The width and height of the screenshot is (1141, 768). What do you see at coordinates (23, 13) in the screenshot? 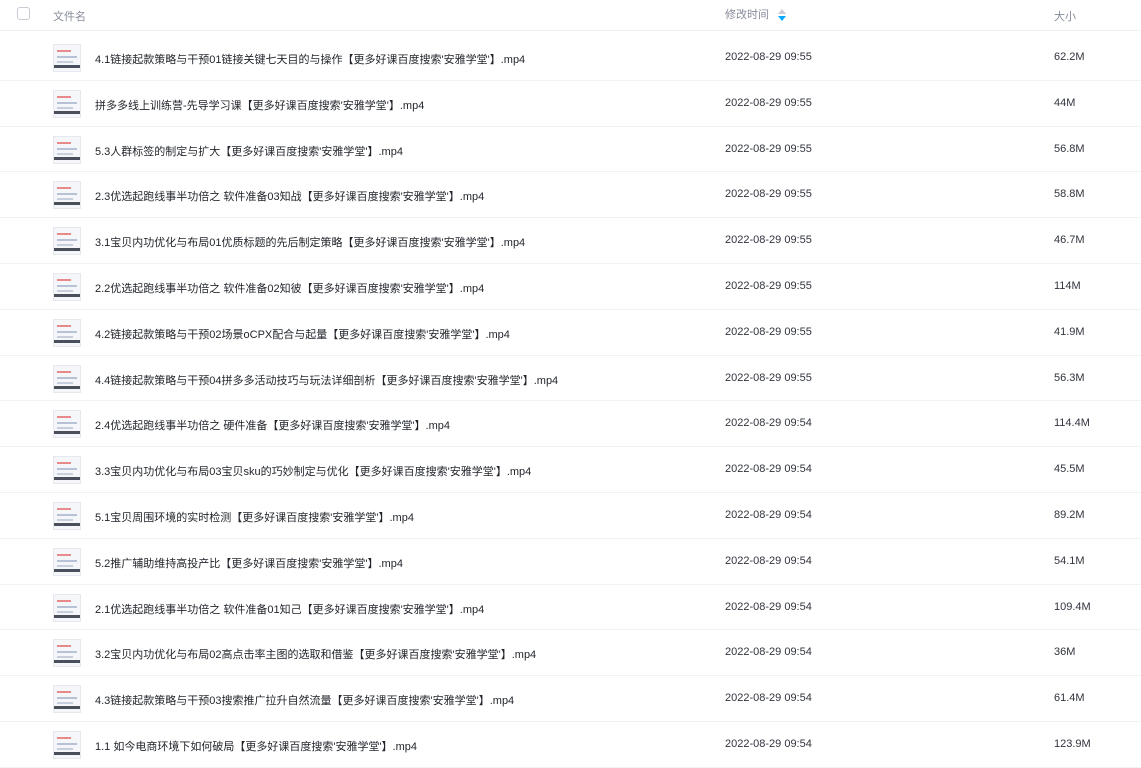
I see `select-all-checkbox` at bounding box center [23, 13].